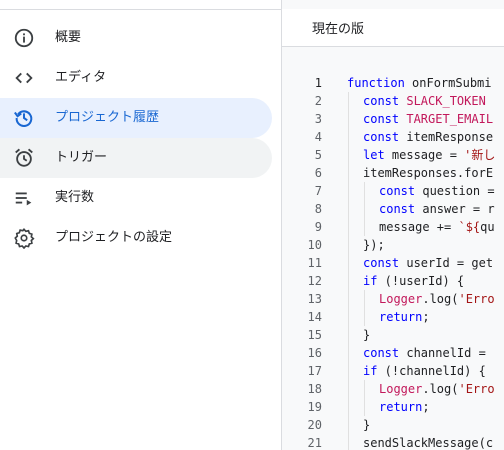 This screenshot has width=504, height=450. What do you see at coordinates (437, 299) in the screenshot?
I see `code-text: Logger.log('Erro` at bounding box center [437, 299].